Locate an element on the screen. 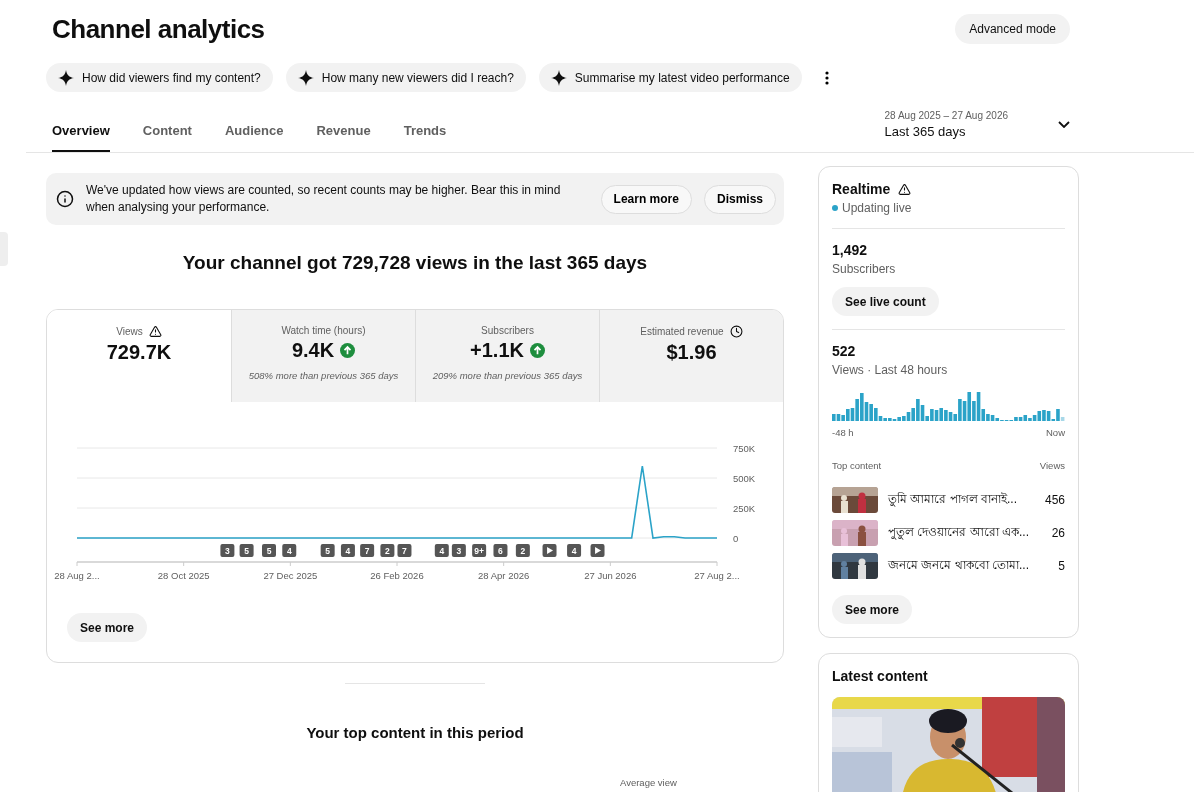 This screenshot has height=792, width=1194. view-count: 456 is located at coordinates (1054, 499).